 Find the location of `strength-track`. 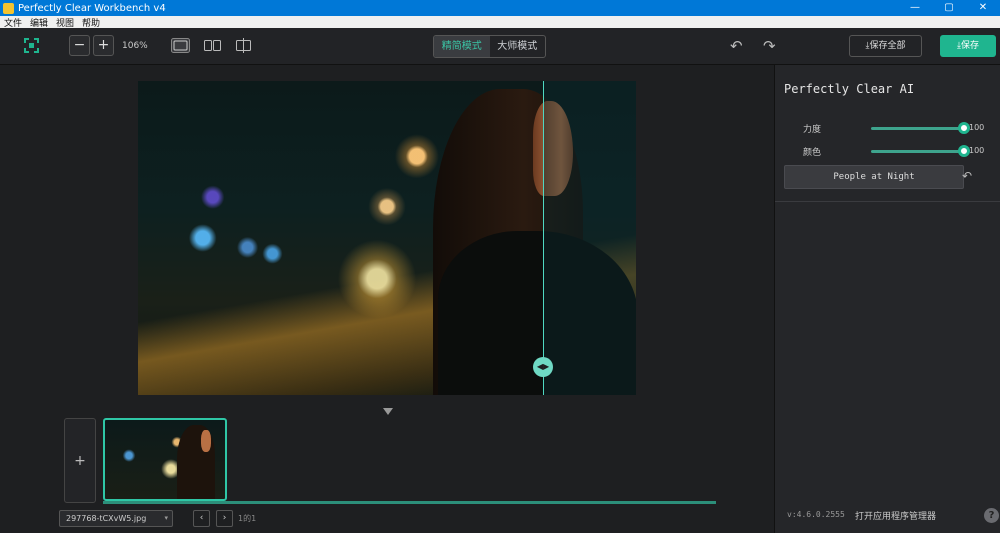

strength-track is located at coordinates (917, 128).